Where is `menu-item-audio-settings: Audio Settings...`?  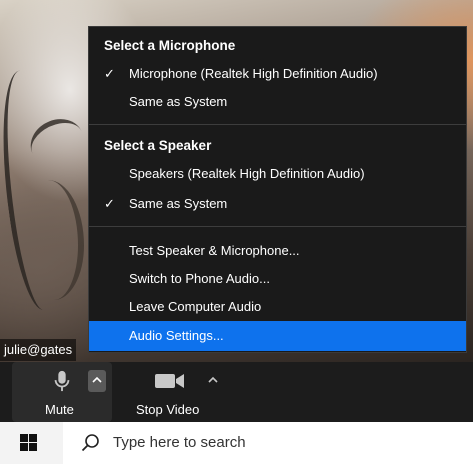 menu-item-audio-settings: Audio Settings... is located at coordinates (277, 336).